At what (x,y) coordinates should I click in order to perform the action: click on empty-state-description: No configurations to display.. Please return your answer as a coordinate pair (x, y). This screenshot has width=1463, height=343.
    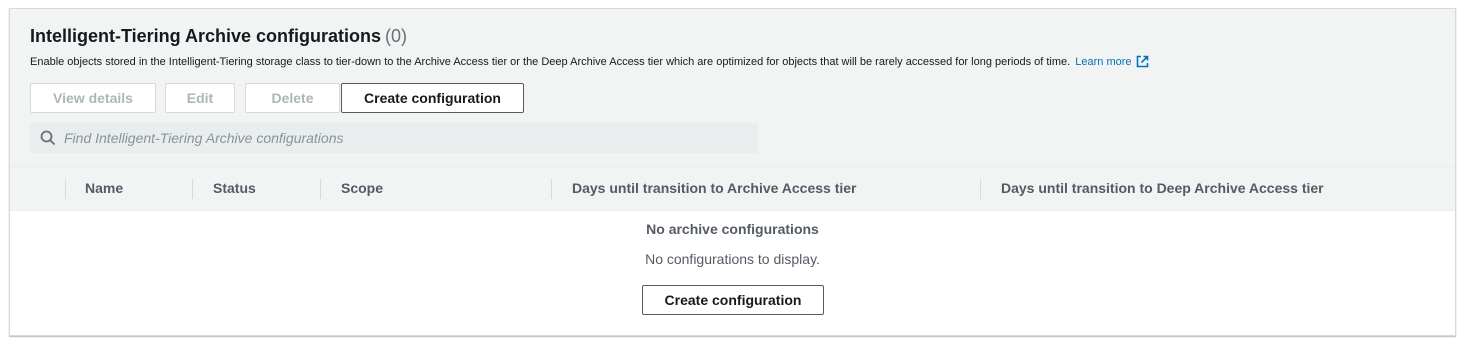
    Looking at the image, I should click on (732, 259).